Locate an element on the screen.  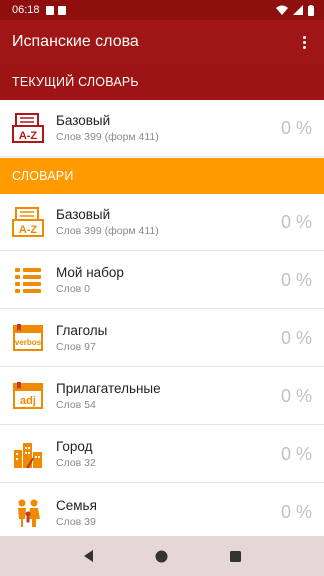
current-dictionary-name: Базовый is located at coordinates (83, 120).